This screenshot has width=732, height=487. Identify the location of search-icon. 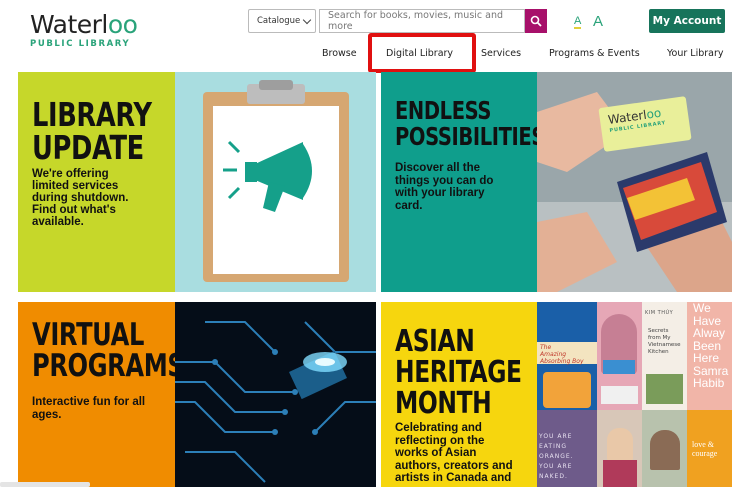
(536, 21).